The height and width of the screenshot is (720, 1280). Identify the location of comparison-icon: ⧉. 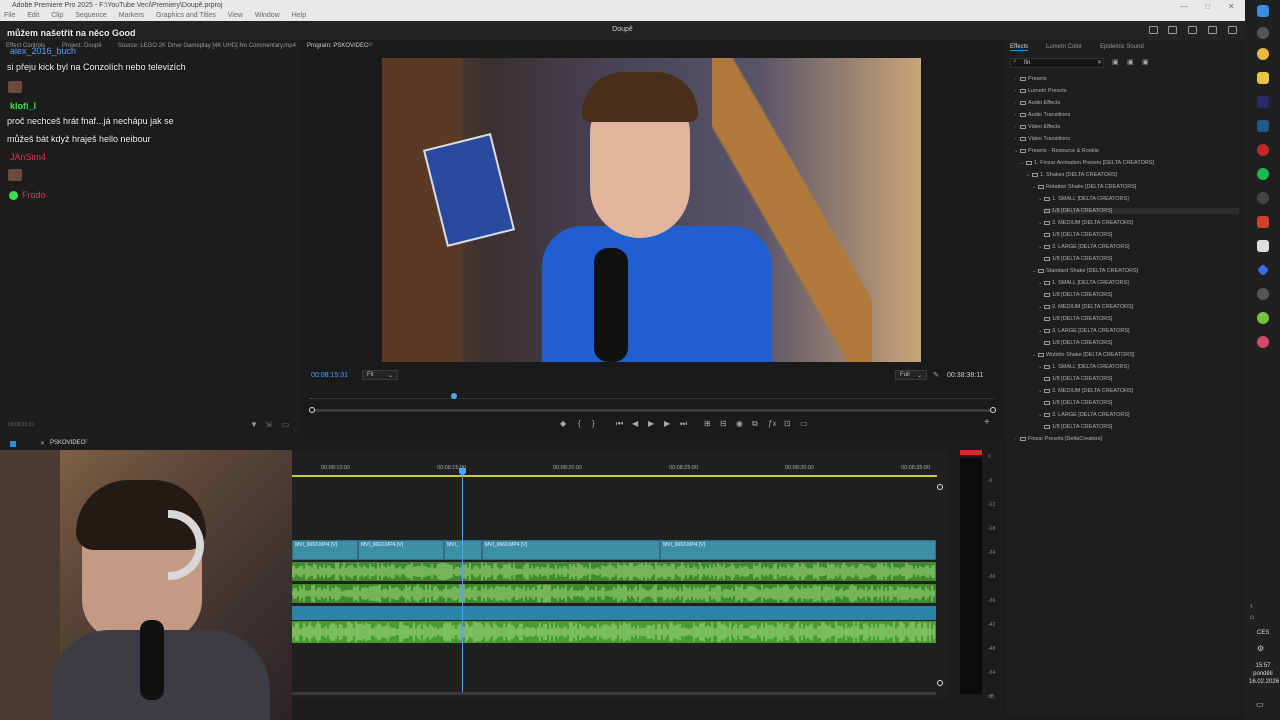
(755, 424).